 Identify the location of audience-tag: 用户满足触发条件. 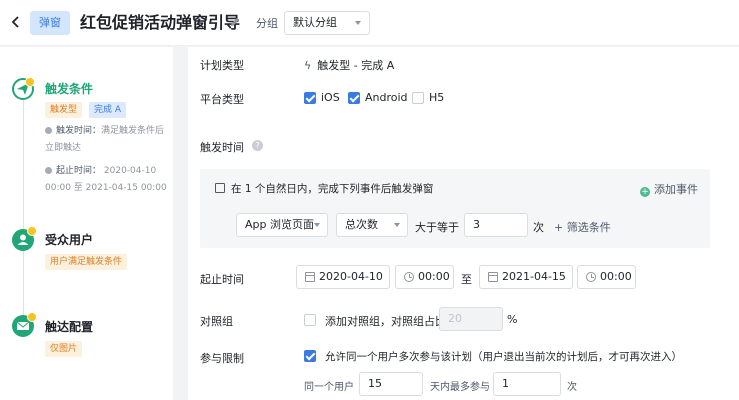
(86, 262).